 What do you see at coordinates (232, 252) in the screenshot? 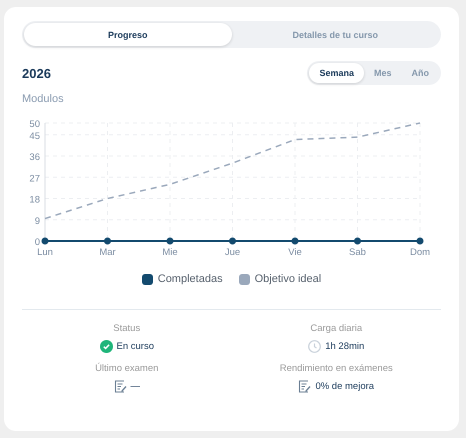
I see `x-tick-label: Jue` at bounding box center [232, 252].